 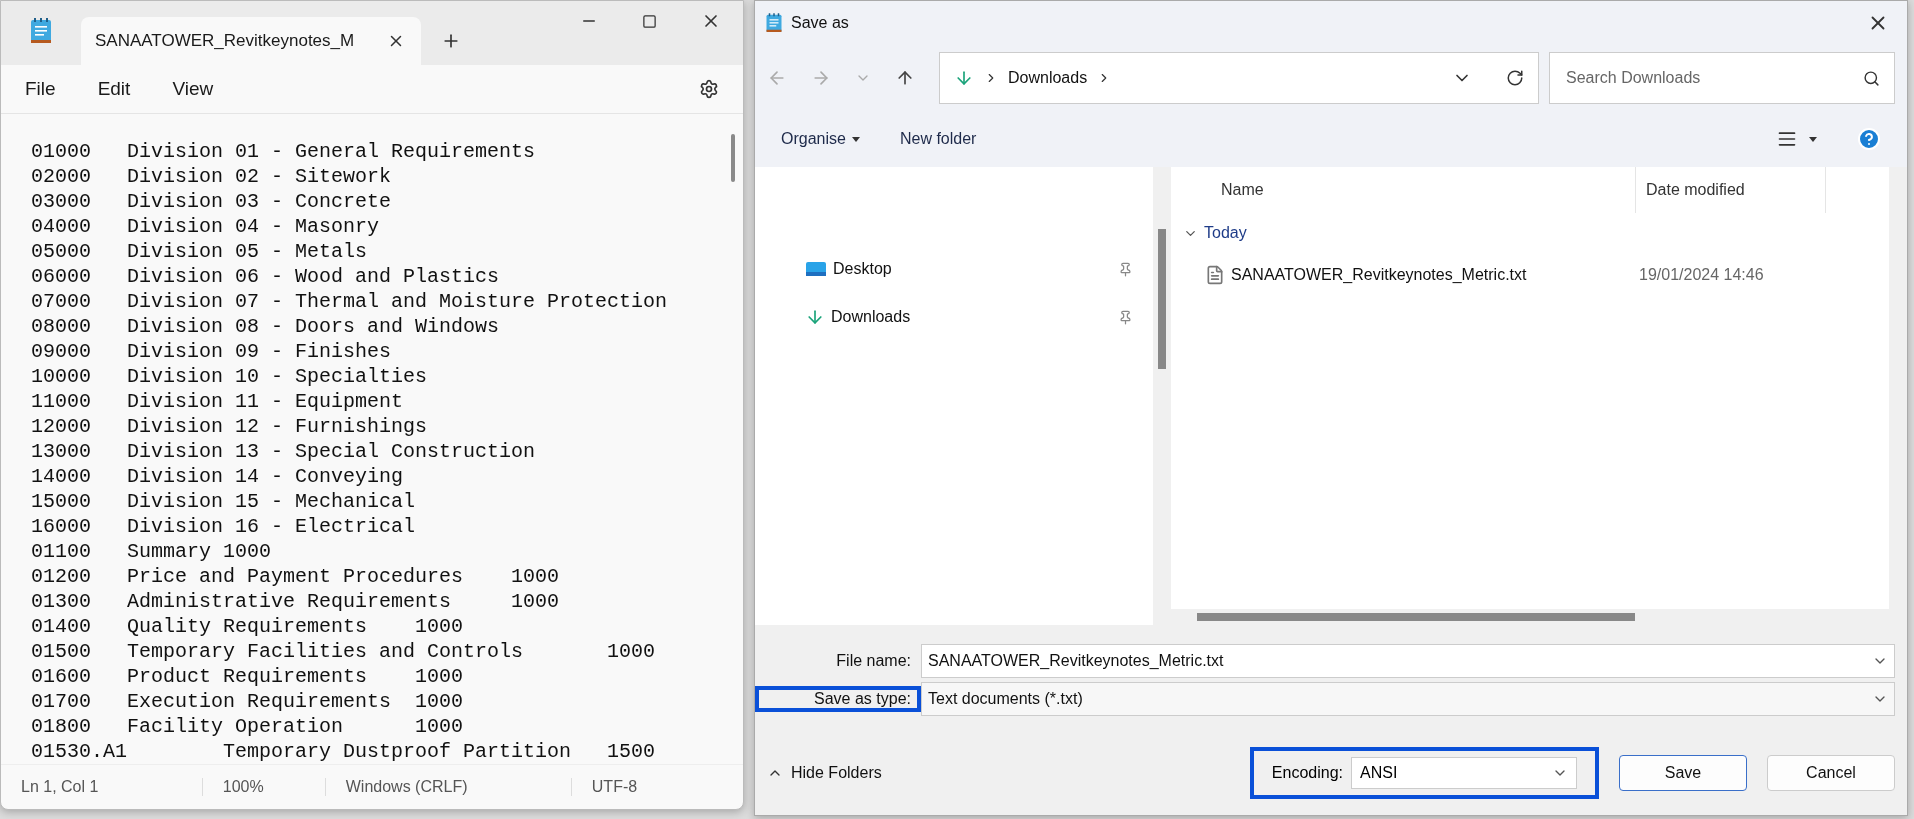 What do you see at coordinates (296, 601) in the screenshot?
I see `text-line: 01300 Administrative Requirements 1000` at bounding box center [296, 601].